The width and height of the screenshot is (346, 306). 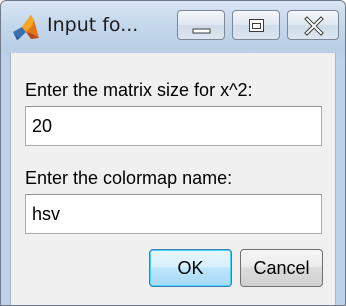 I want to click on matrix-size-label: Enter the matrix size for x^2:, so click(x=139, y=90).